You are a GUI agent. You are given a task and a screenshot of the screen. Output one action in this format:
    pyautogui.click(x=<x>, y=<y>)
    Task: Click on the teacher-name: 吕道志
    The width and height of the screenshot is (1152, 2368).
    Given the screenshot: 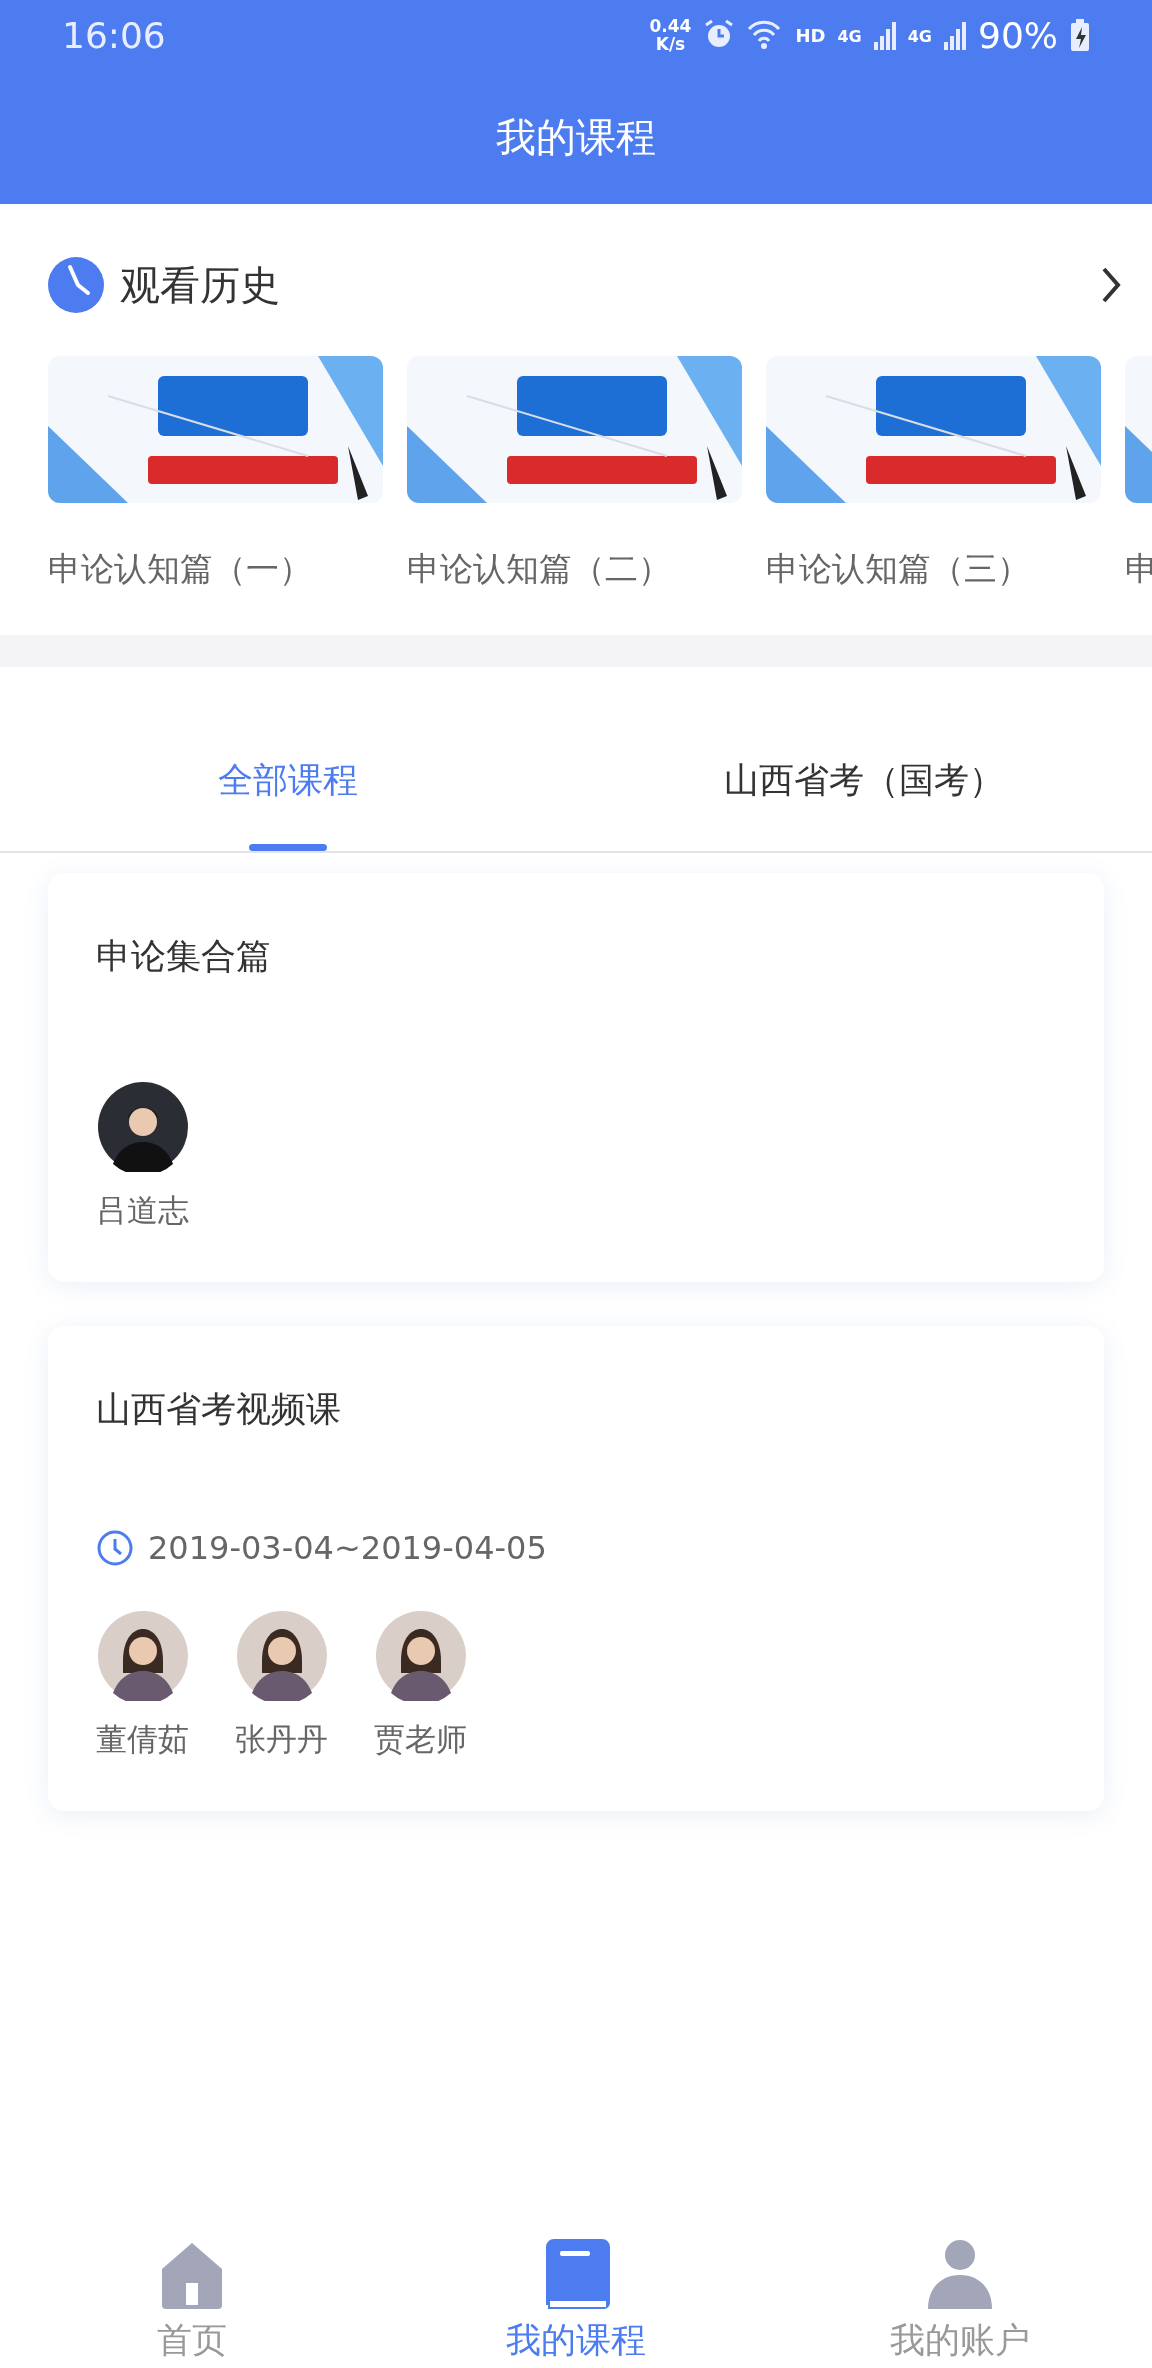 What is the action you would take?
    pyautogui.click(x=142, y=1210)
    